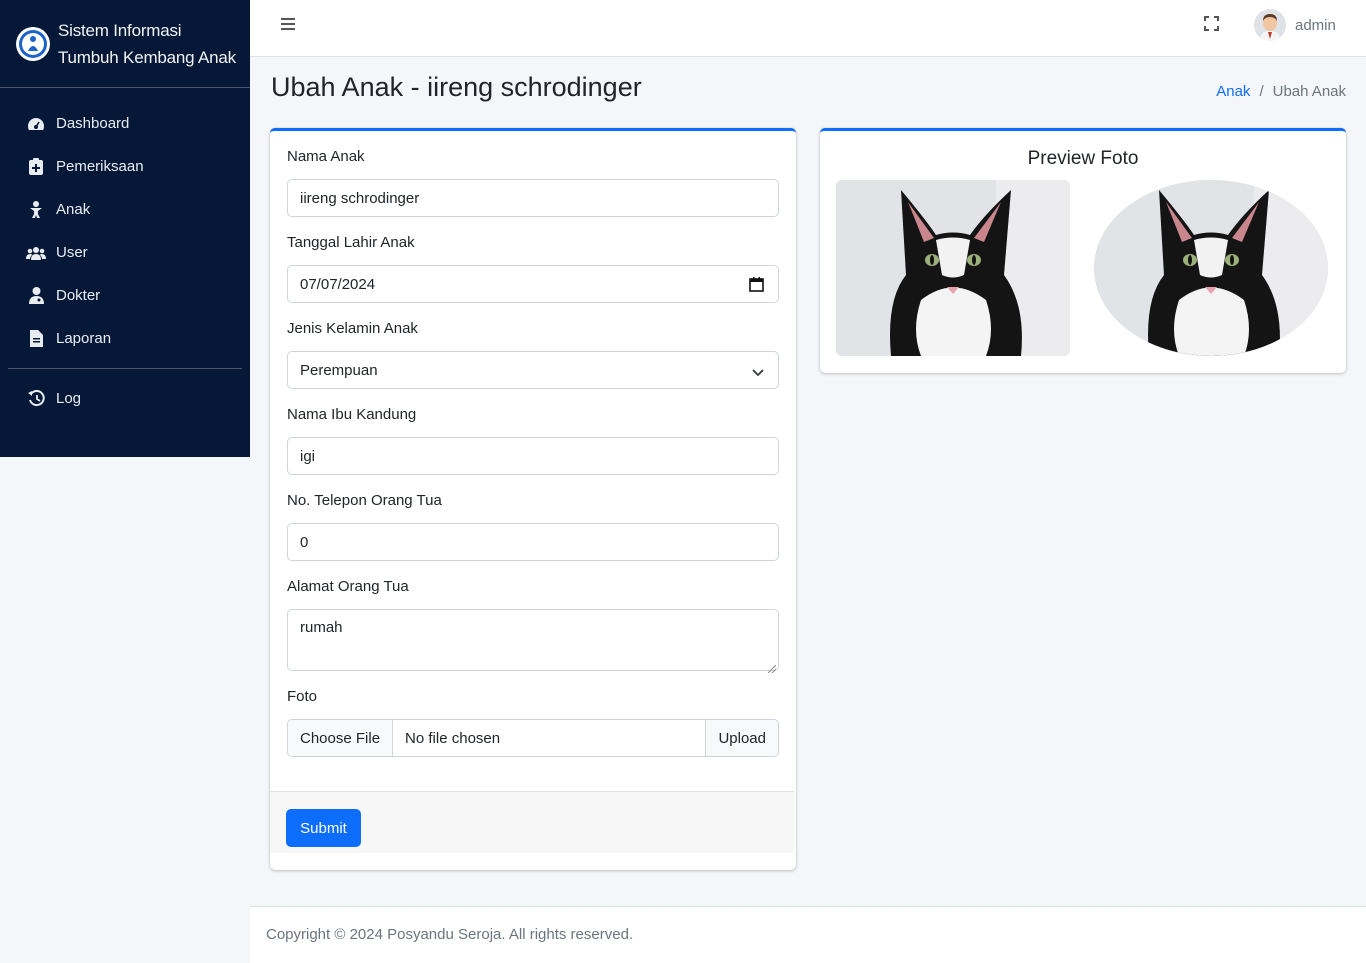 The image size is (1366, 963). What do you see at coordinates (772, 667) in the screenshot?
I see `resize-handle-icon` at bounding box center [772, 667].